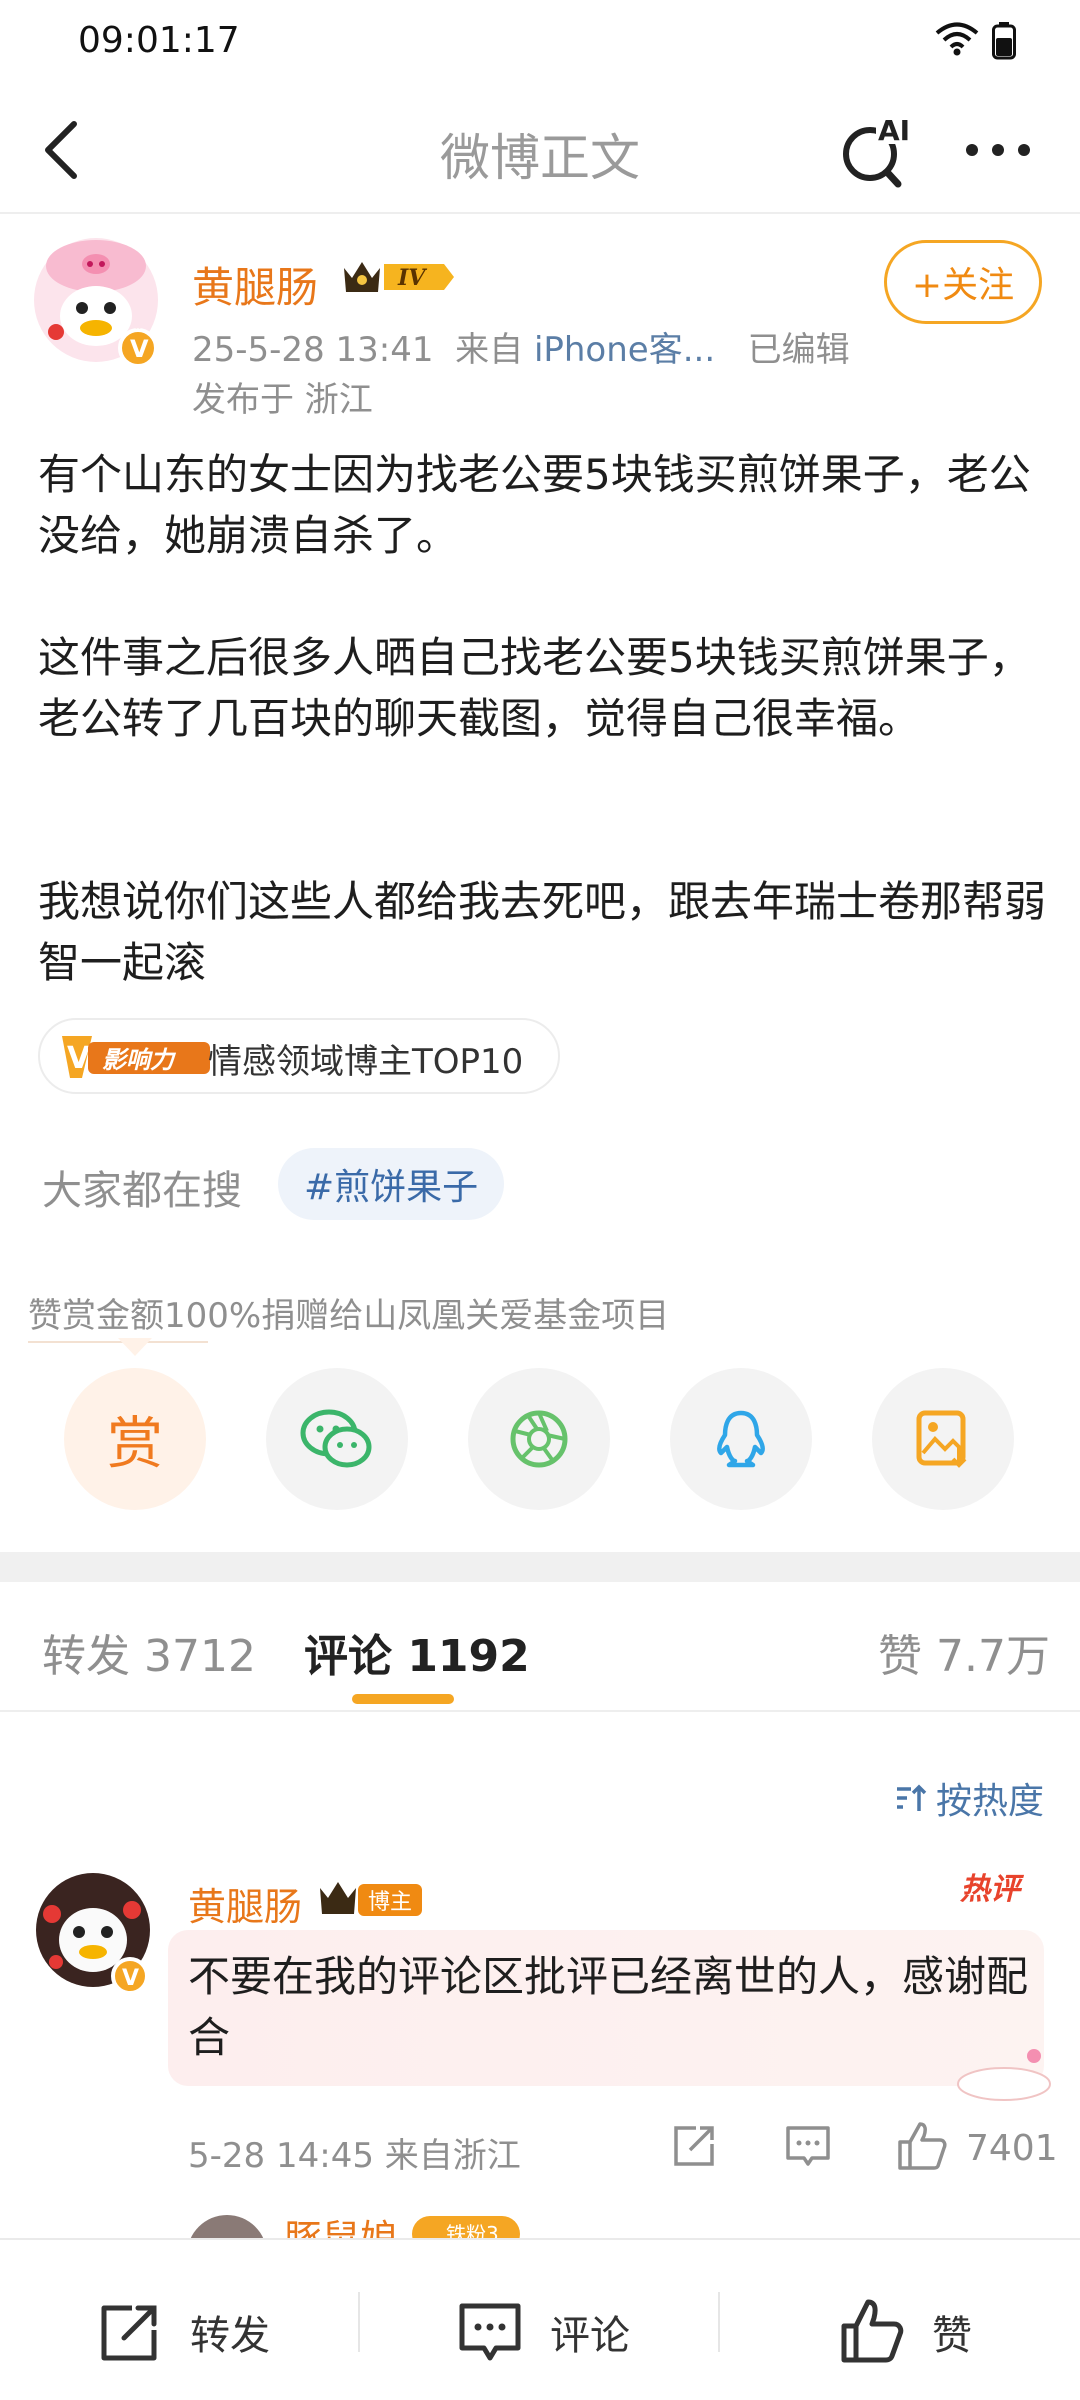  What do you see at coordinates (957, 39) in the screenshot?
I see `wifi-icon` at bounding box center [957, 39].